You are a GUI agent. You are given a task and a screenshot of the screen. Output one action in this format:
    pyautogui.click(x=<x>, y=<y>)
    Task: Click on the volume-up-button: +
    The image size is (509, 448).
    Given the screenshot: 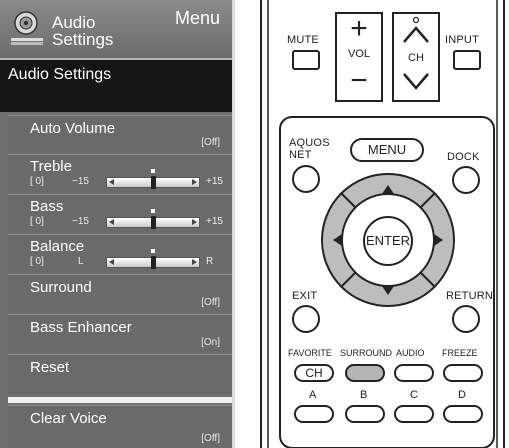 What is the action you would take?
    pyautogui.click(x=359, y=29)
    